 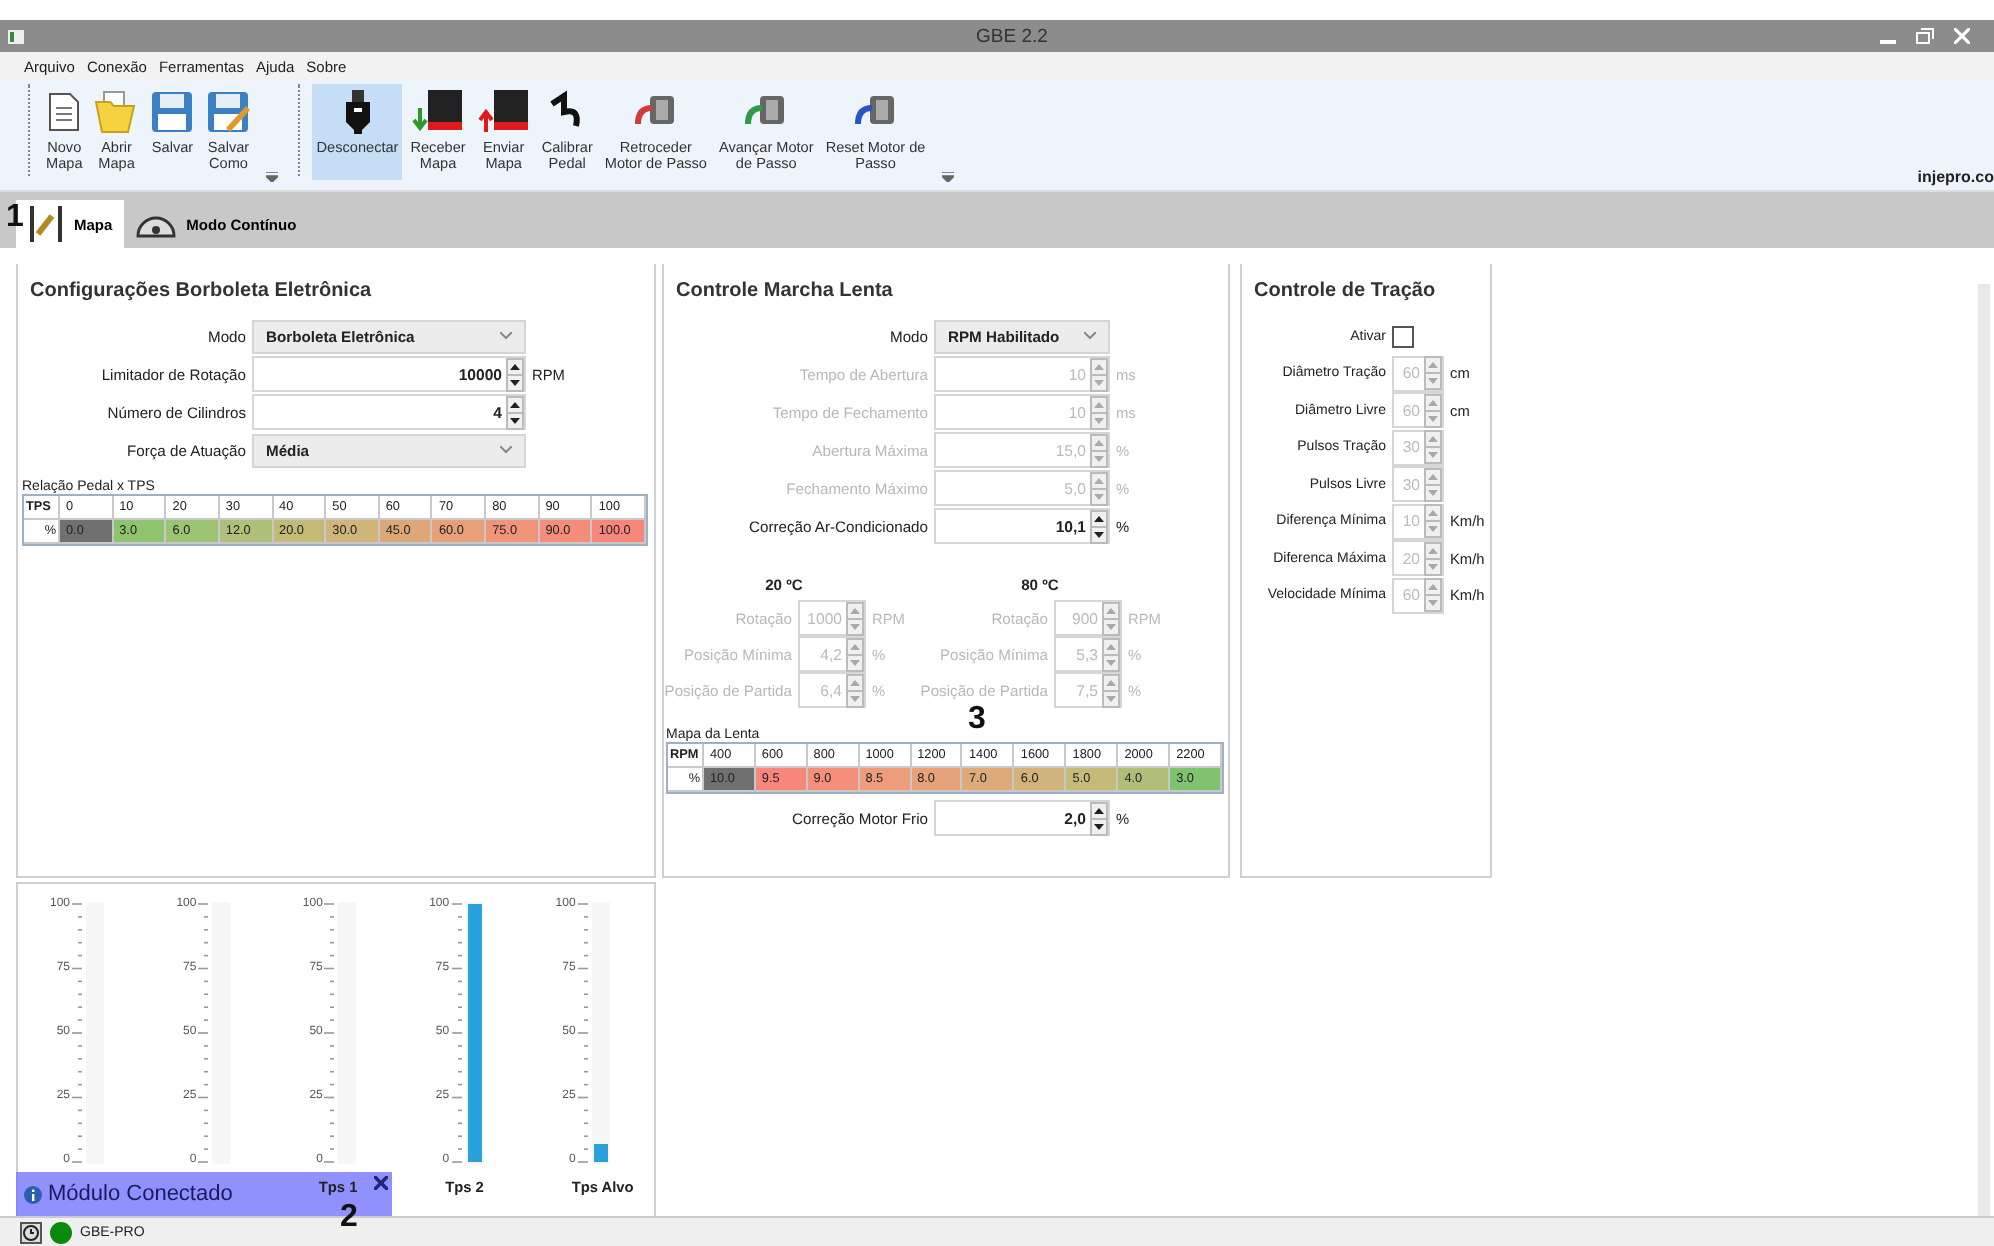 I want to click on callout-number: 2, so click(x=349, y=1218).